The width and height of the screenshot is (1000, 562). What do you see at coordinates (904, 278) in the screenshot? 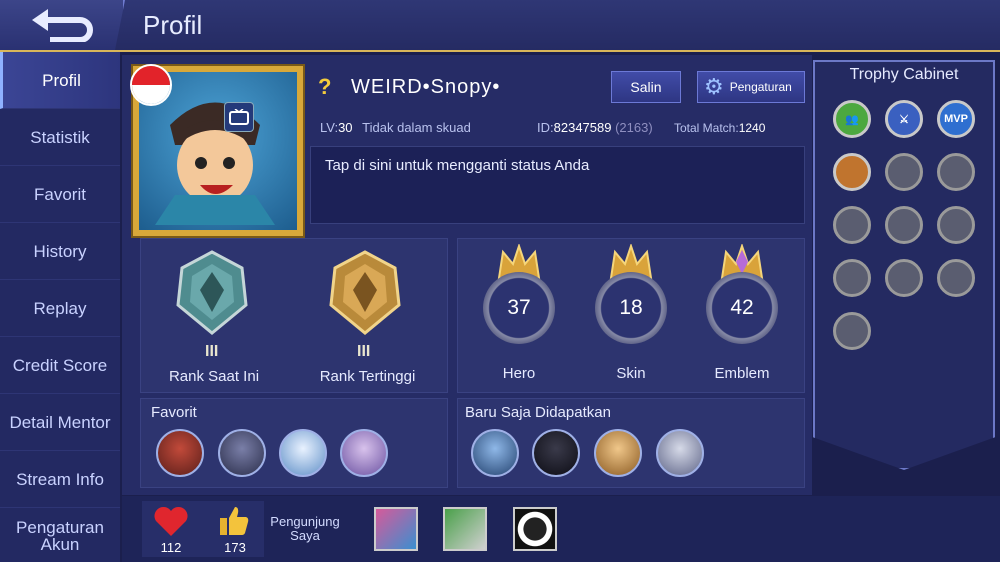
I see `trophy-locked-8-icon` at bounding box center [904, 278].